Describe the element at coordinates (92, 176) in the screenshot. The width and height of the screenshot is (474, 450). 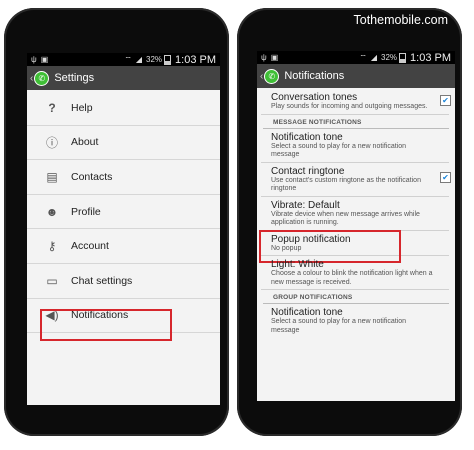
I see `menu-item-label: Contacts` at that location.